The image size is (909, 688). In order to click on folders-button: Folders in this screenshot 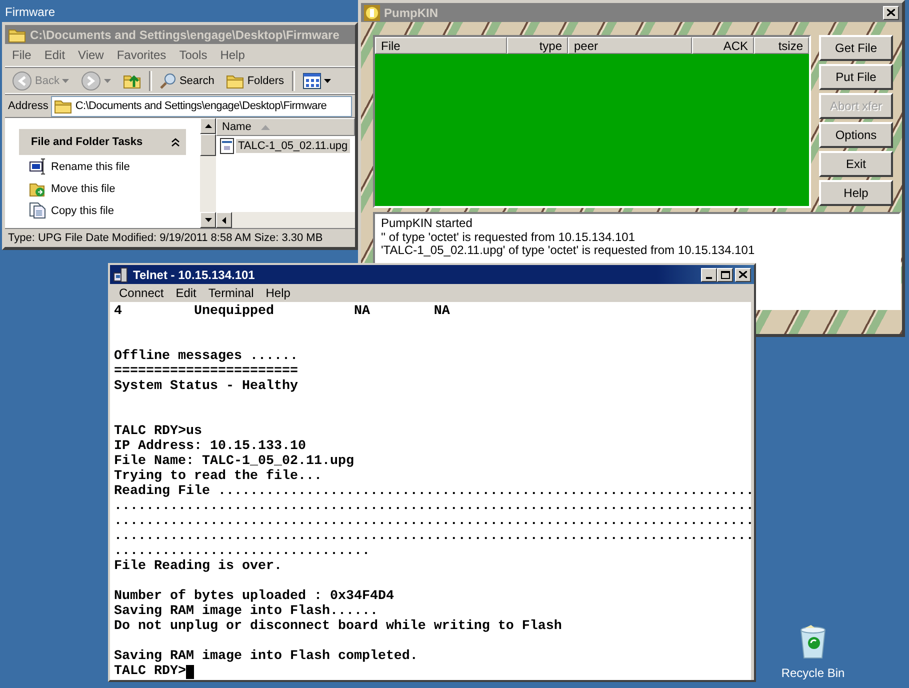, I will do `click(255, 81)`.